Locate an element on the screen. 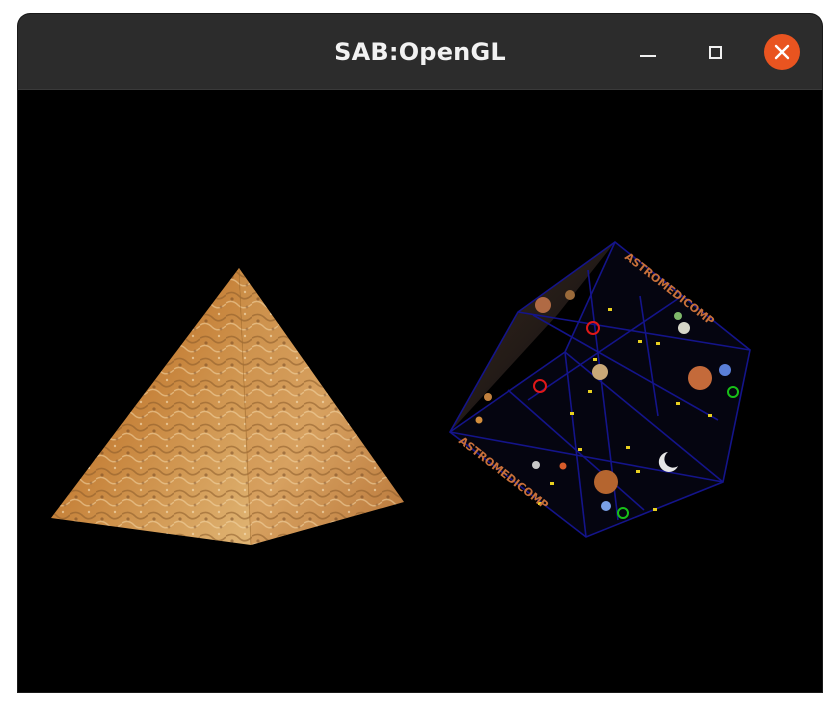 This screenshot has width=840, height=710. minimize-button is located at coordinates (648, 52).